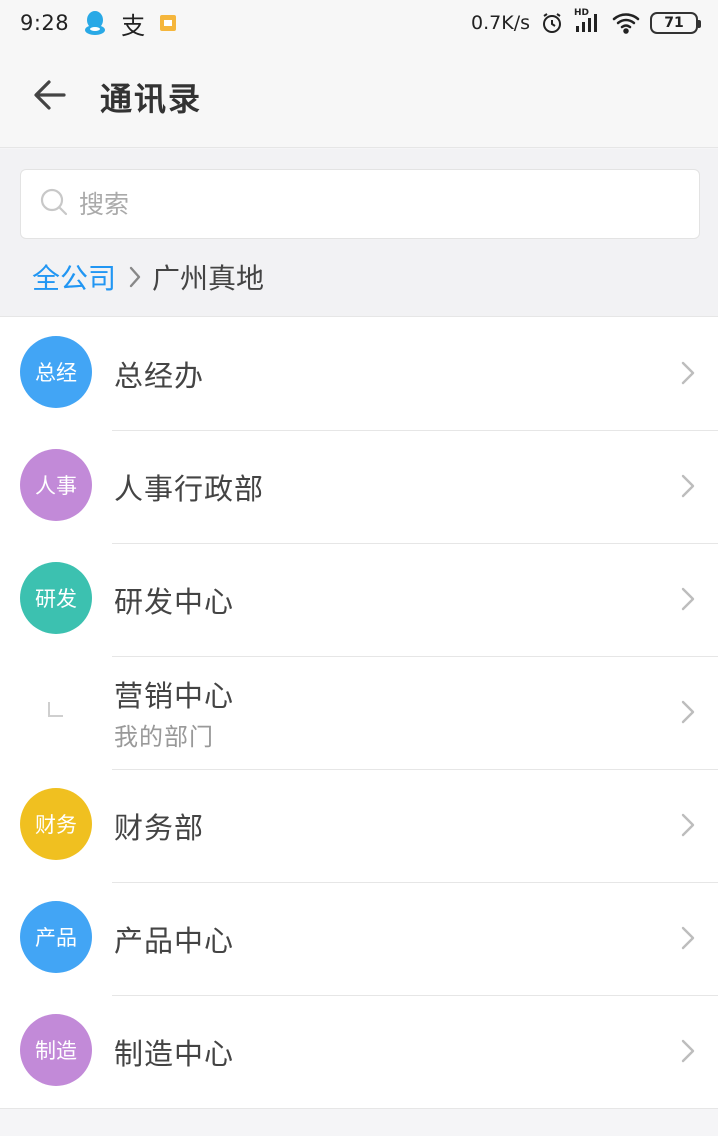  What do you see at coordinates (359, 23) in the screenshot?
I see `status-bar: 9:28 支 0.7K/s HD 71` at bounding box center [359, 23].